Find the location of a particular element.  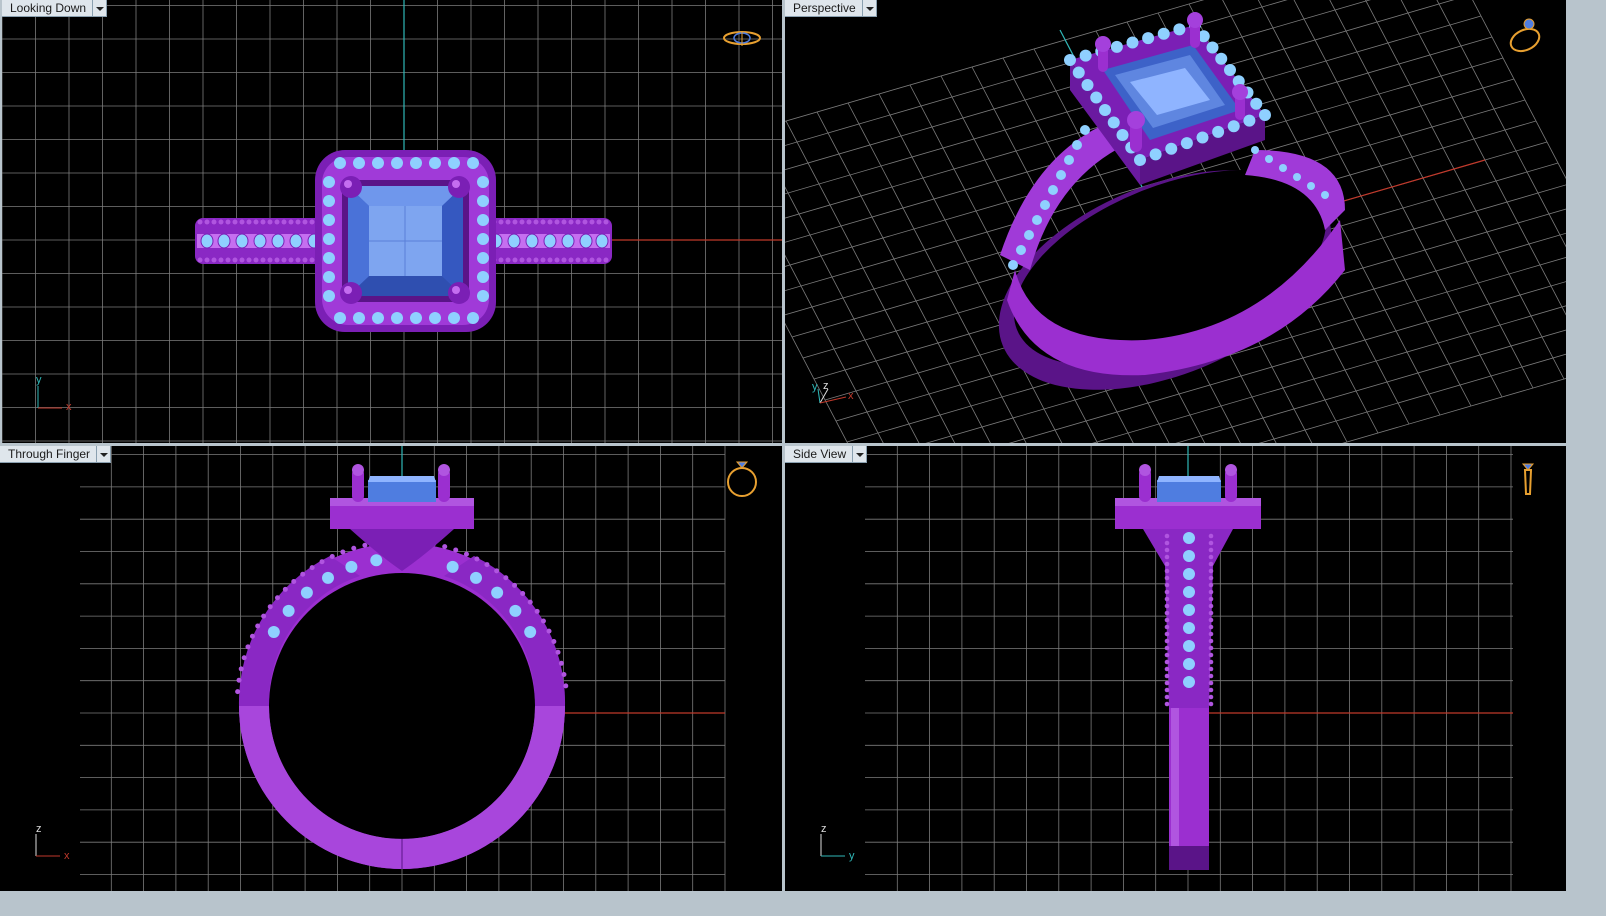

viewport-label: Looking Down is located at coordinates (48, 8).